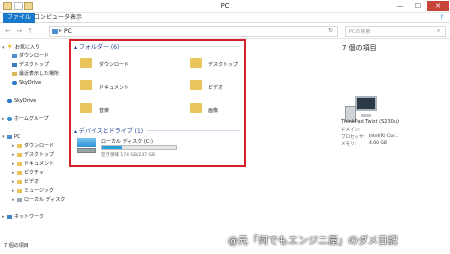 The image size is (450, 254). I want to click on network-icon, so click(9, 216).